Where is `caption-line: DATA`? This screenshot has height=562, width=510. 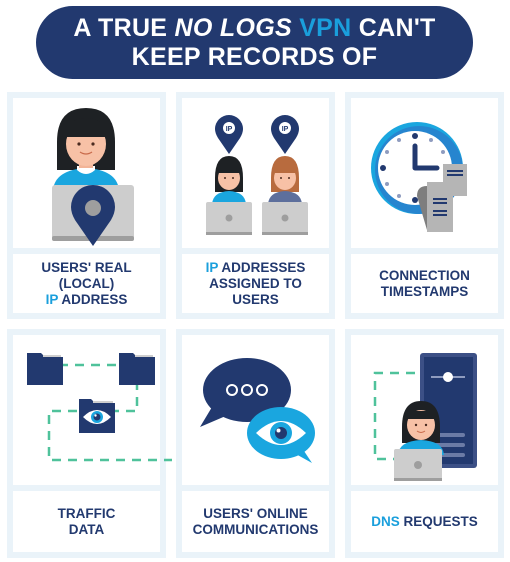
caption-line: DATA is located at coordinates (86, 529).